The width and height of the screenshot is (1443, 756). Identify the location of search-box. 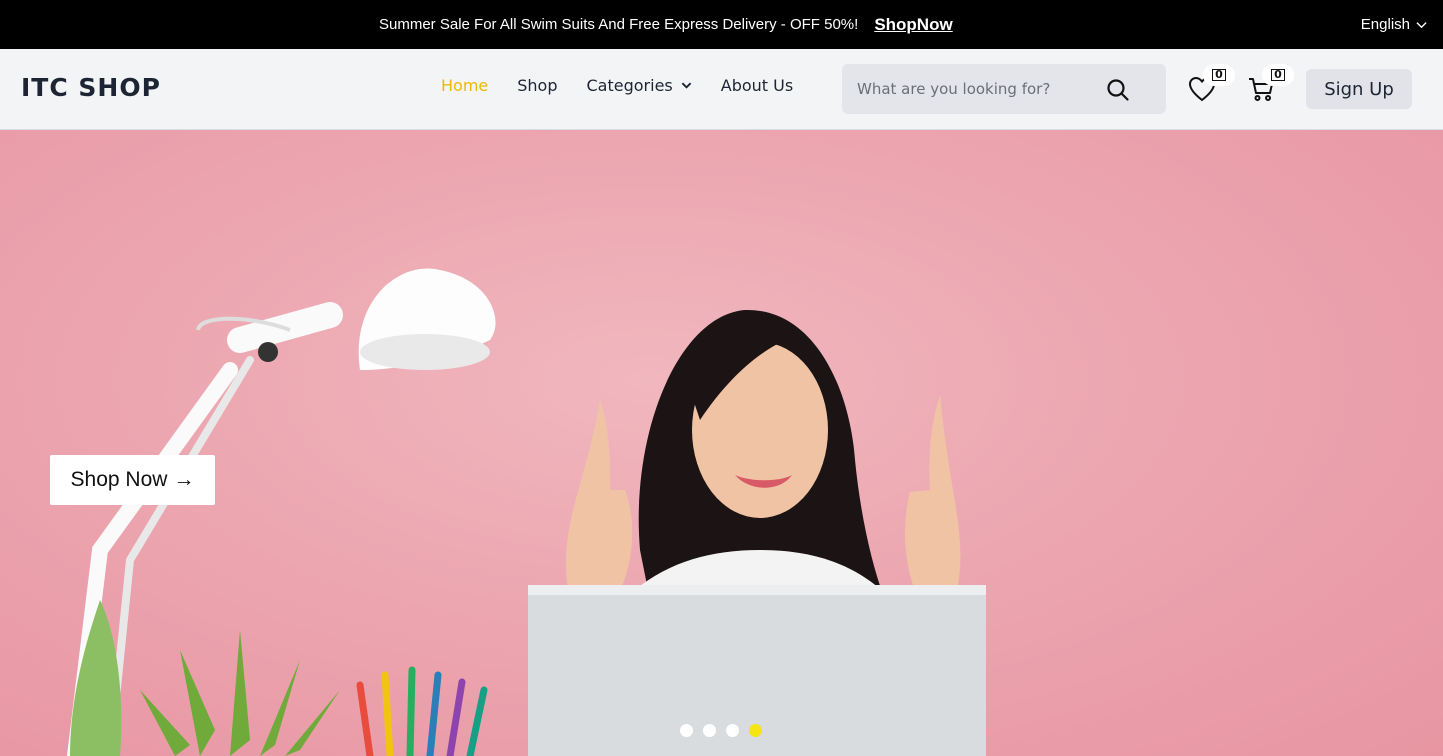
(1004, 89).